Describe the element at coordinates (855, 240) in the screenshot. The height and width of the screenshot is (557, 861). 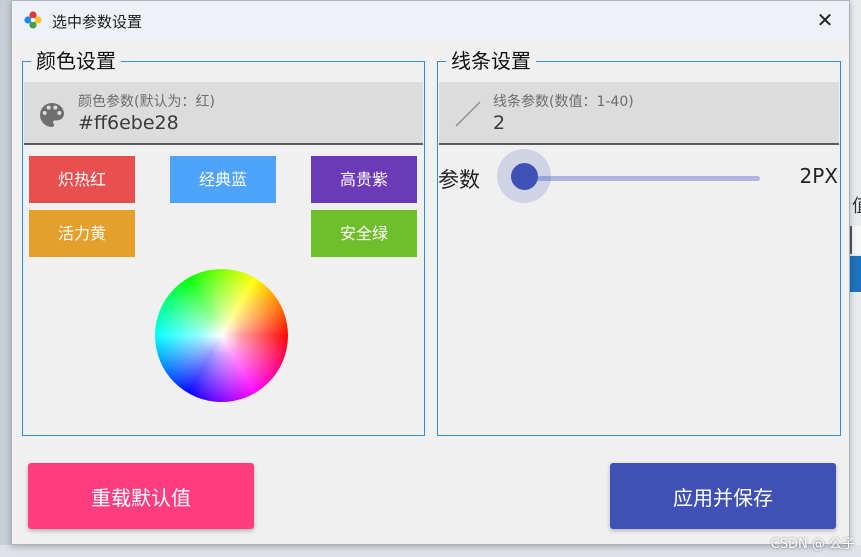
I see `background-field` at that location.